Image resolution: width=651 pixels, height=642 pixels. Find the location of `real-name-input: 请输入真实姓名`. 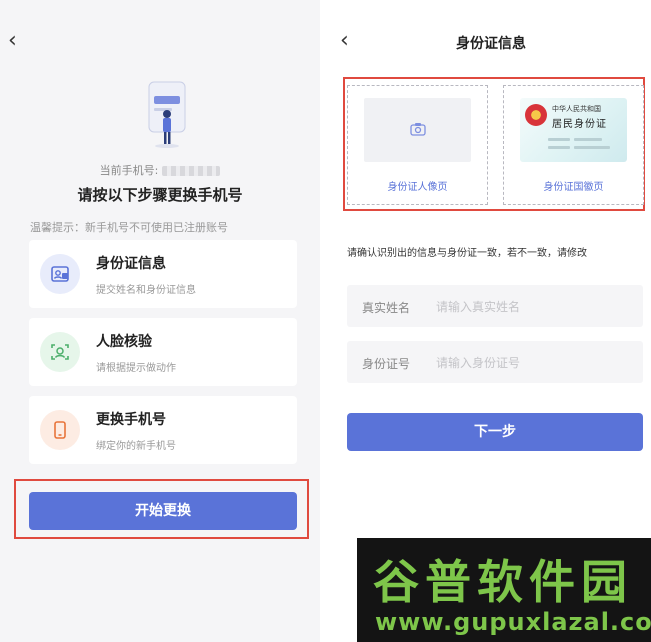

real-name-input: 请输入真实姓名 is located at coordinates (478, 306).